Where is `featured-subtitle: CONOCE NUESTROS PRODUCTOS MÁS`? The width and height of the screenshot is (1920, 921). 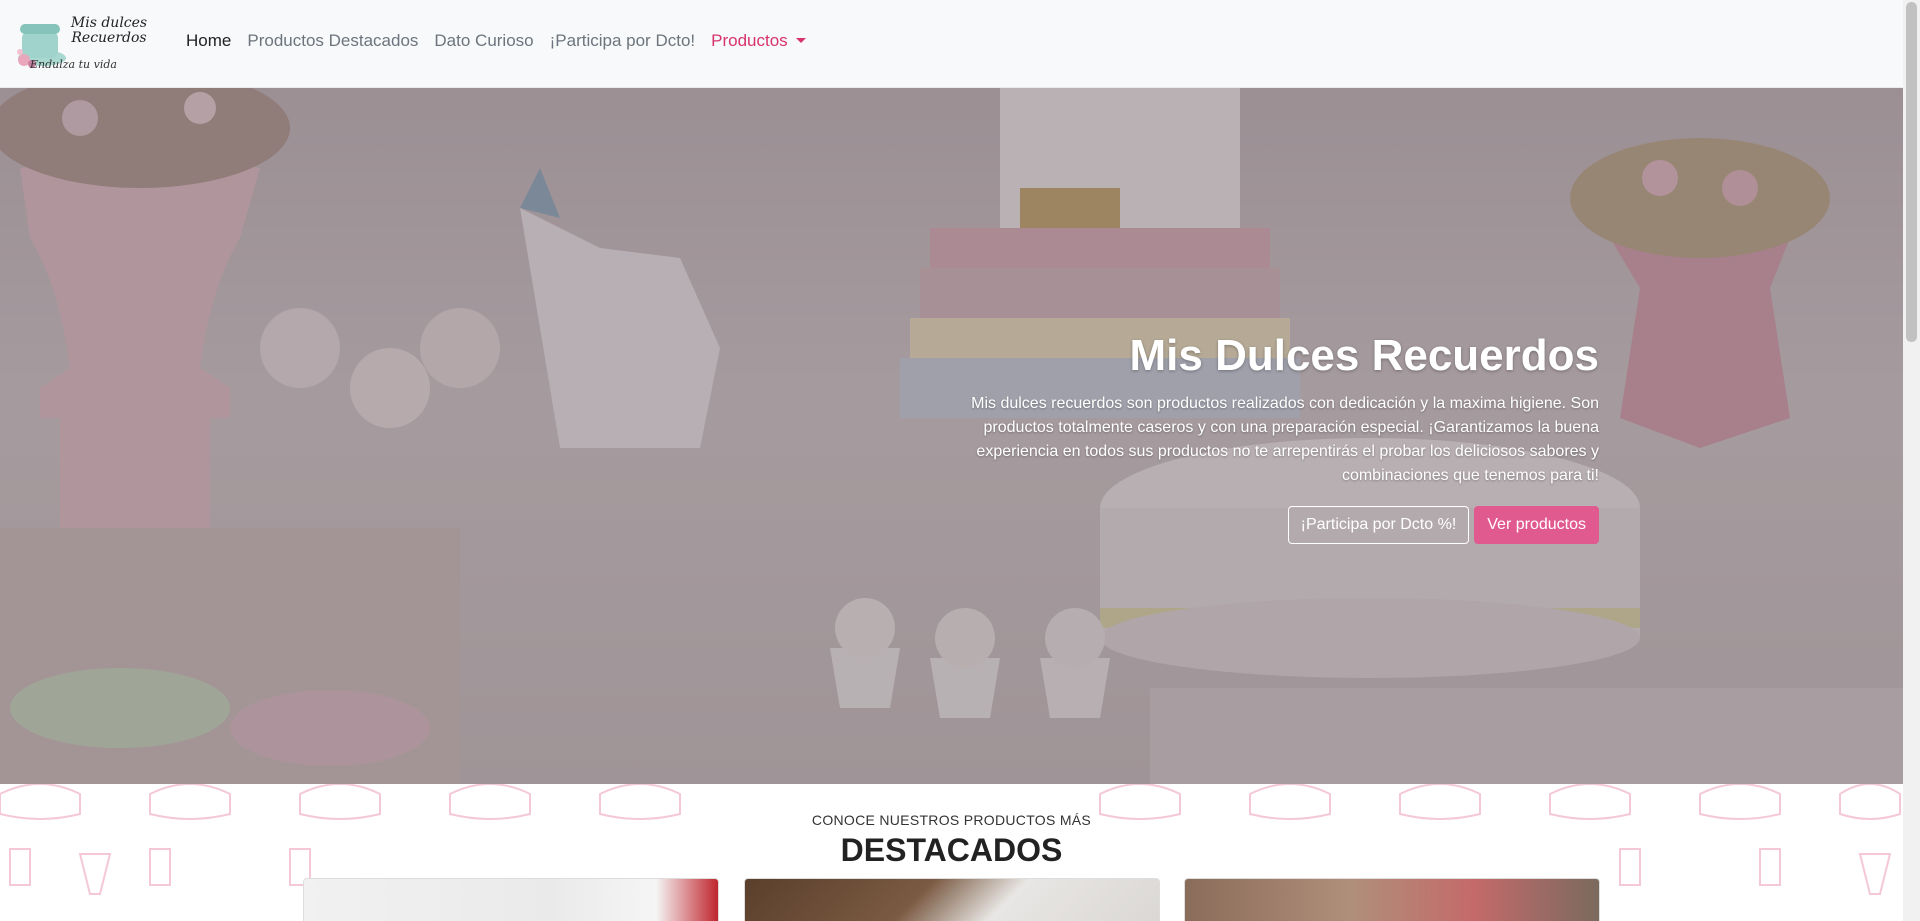
featured-subtitle: CONOCE NUESTROS PRODUCTOS MÁS is located at coordinates (951, 820).